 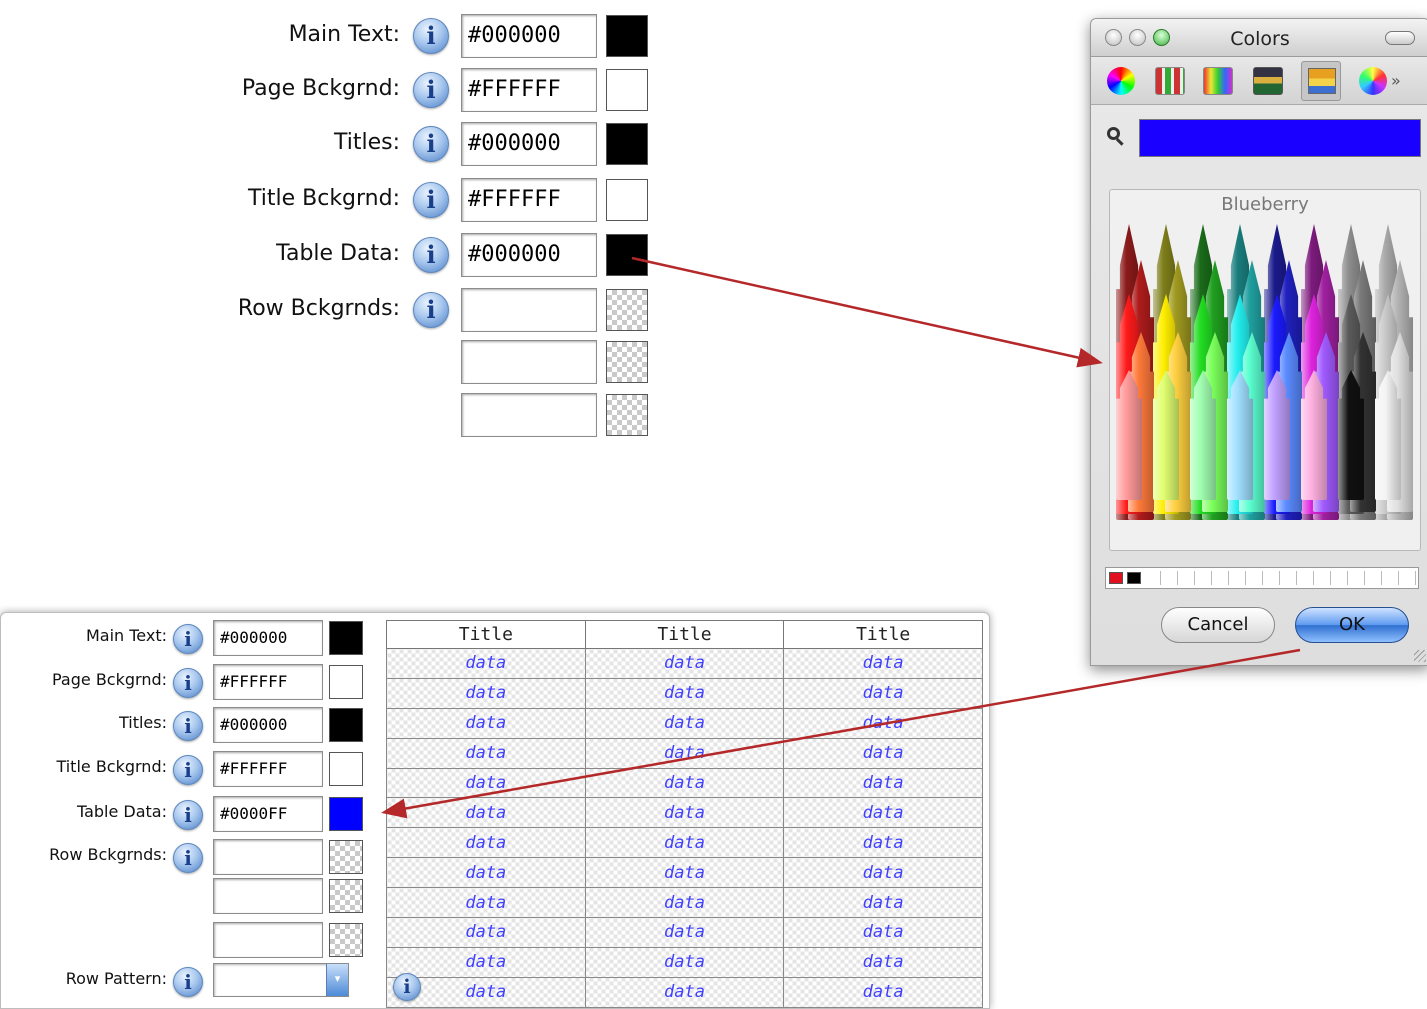 What do you see at coordinates (338, 253) in the screenshot?
I see `top-row-label: Table Data:` at bounding box center [338, 253].